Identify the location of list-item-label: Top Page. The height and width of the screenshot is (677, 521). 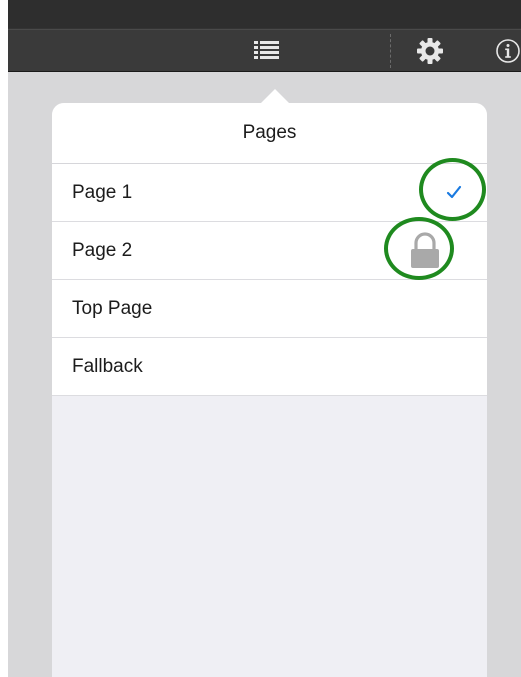
(112, 308).